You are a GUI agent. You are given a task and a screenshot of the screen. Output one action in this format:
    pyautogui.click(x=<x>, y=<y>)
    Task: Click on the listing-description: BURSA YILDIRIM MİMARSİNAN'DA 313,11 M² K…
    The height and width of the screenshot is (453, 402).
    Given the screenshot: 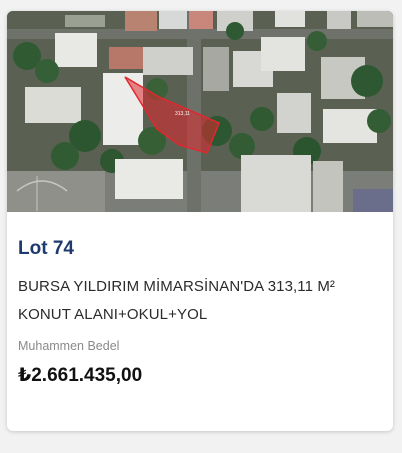 What is the action you would take?
    pyautogui.click(x=177, y=300)
    